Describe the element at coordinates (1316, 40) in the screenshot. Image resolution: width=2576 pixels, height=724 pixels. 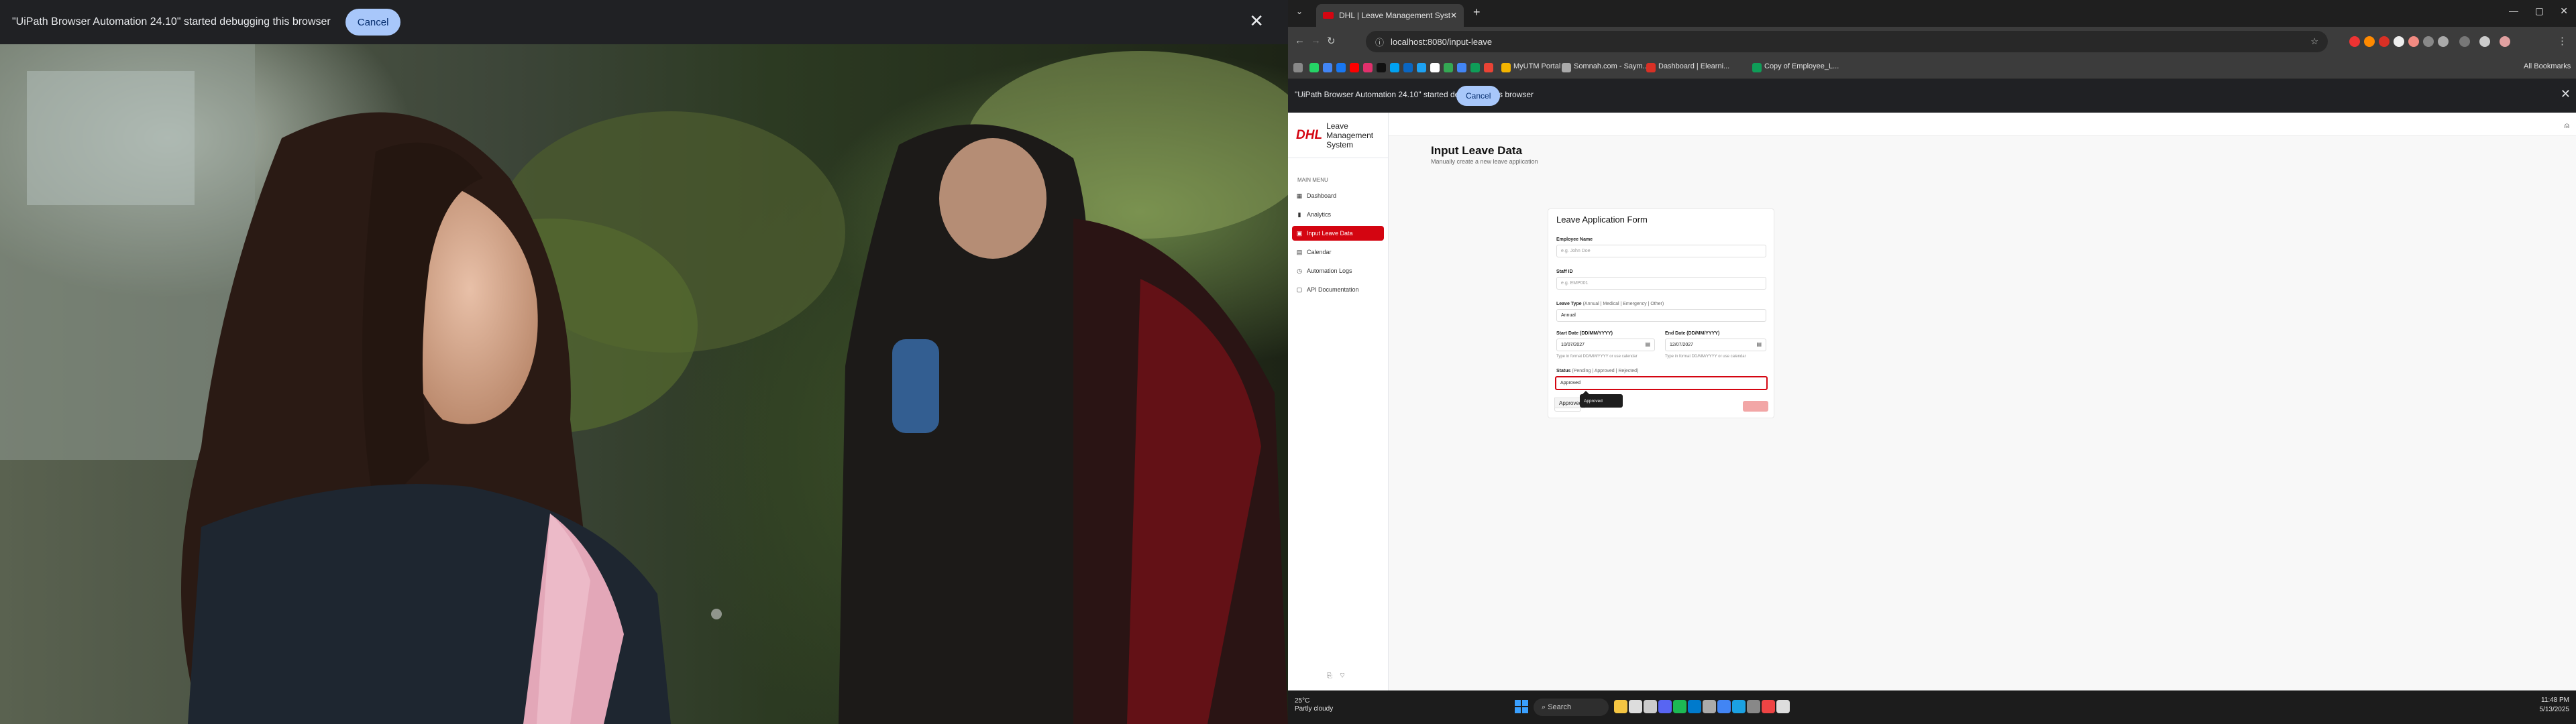
I see `forward-icon: →` at that location.